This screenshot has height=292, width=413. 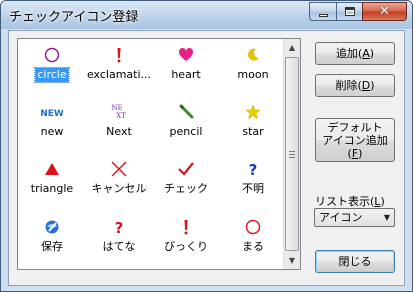 I want to click on icon-list-item: moon, so click(x=253, y=68).